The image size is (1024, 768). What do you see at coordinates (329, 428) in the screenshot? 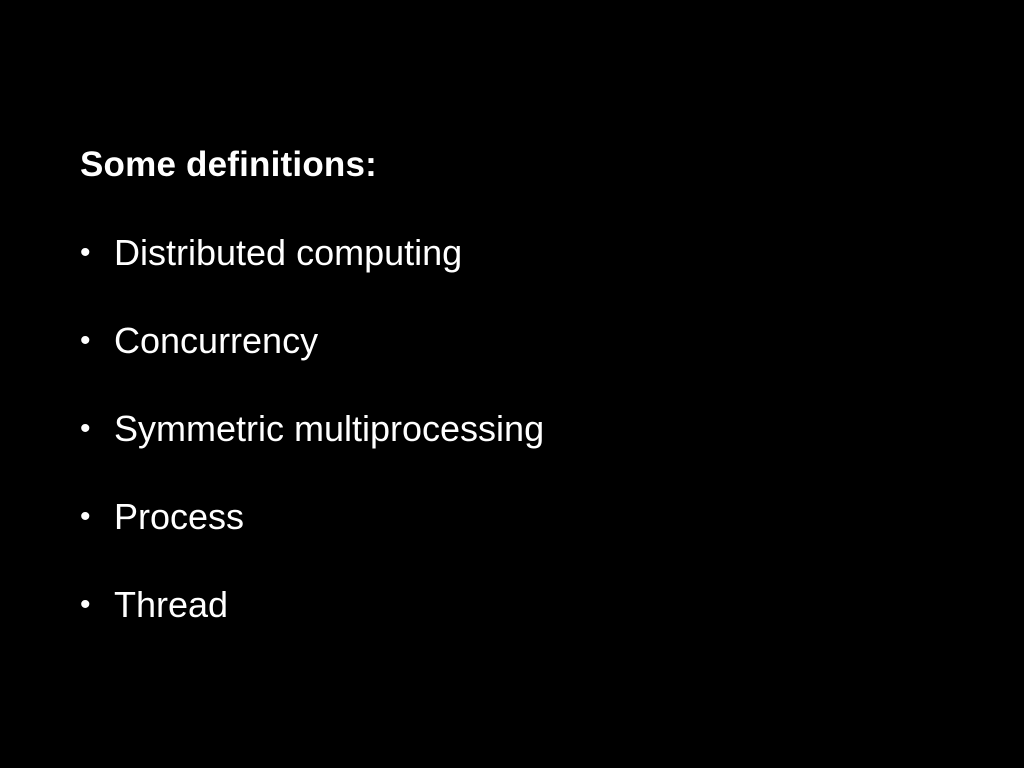
I see `list-item-label: Symmetric multiprocessing` at bounding box center [329, 428].